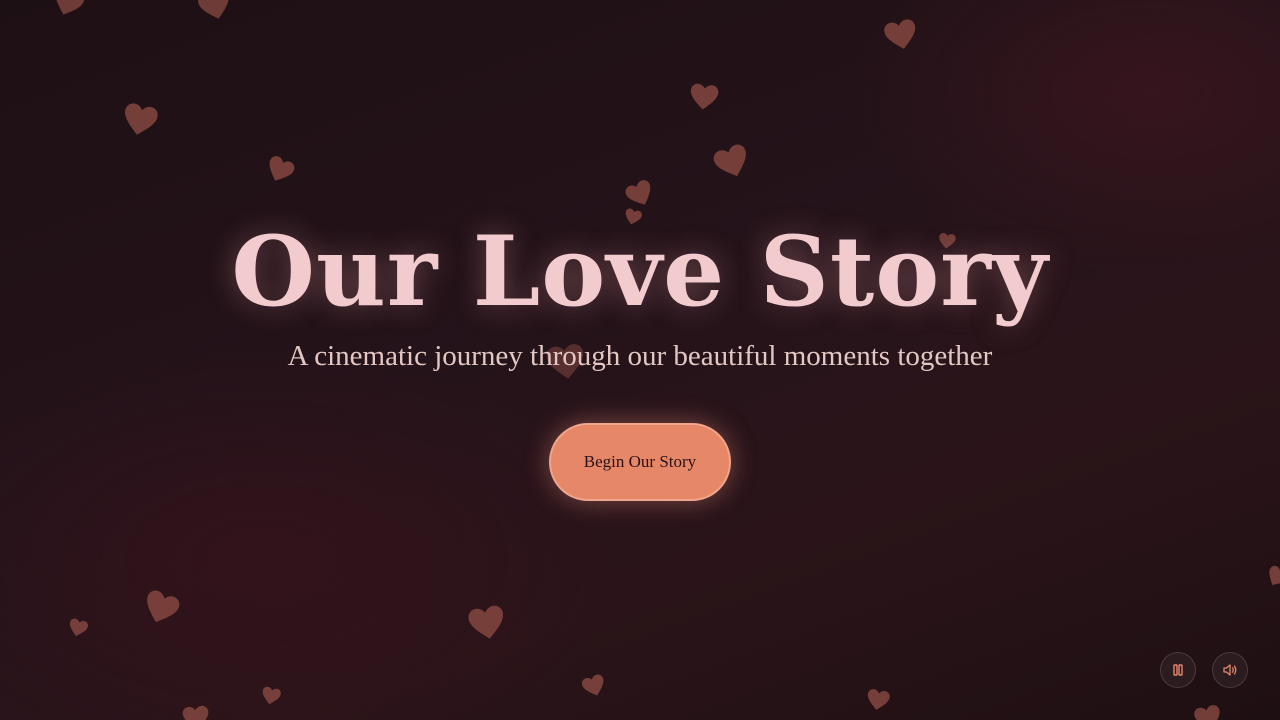  I want to click on begin-story-button-label: Begin Our Story, so click(640, 461).